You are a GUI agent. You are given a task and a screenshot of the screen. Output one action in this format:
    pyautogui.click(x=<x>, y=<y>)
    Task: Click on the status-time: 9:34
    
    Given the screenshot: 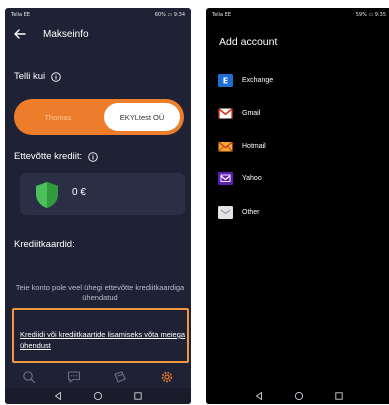 What is the action you would take?
    pyautogui.click(x=179, y=15)
    